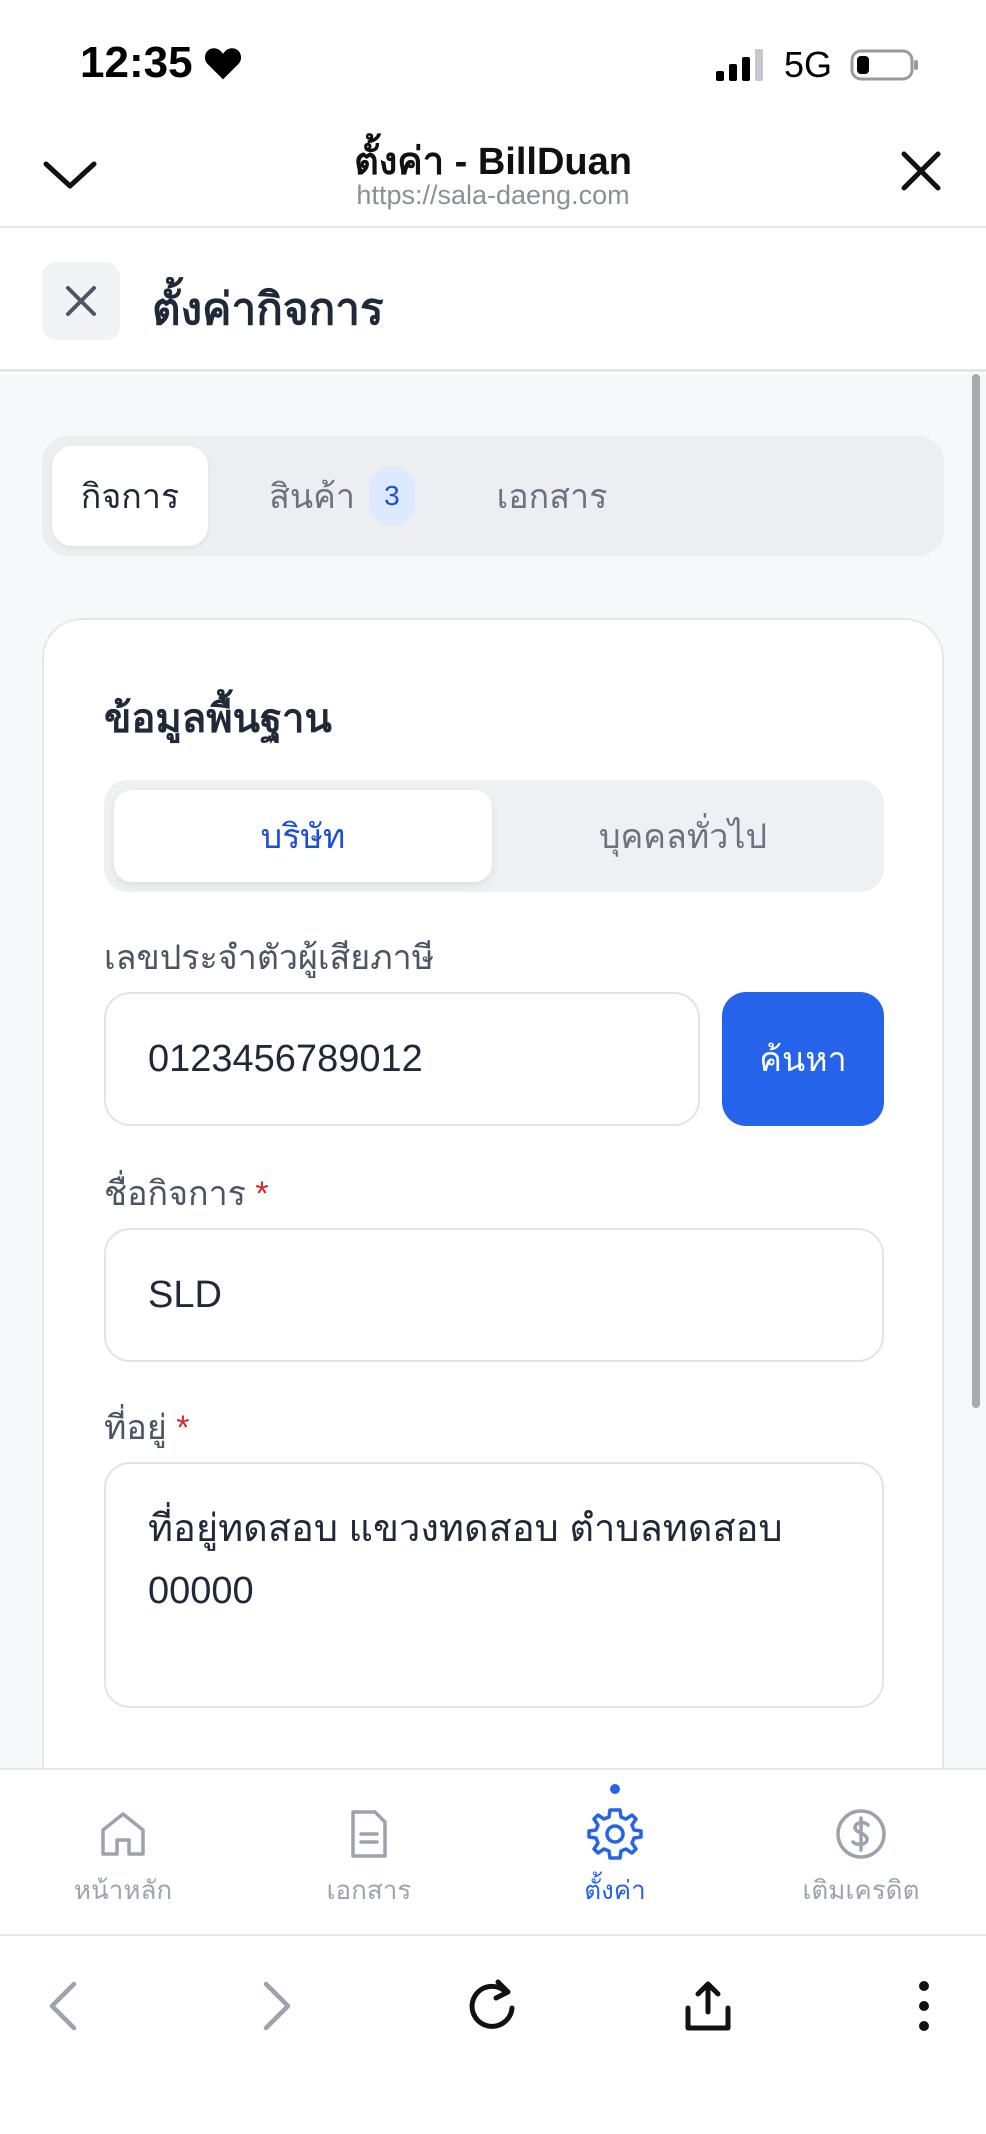 The height and width of the screenshot is (2134, 986). I want to click on forward-button, so click(276, 2006).